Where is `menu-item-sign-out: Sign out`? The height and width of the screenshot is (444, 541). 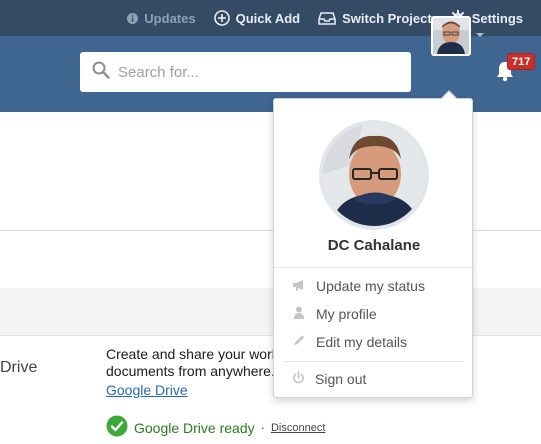
menu-item-sign-out: Sign out is located at coordinates (377, 379).